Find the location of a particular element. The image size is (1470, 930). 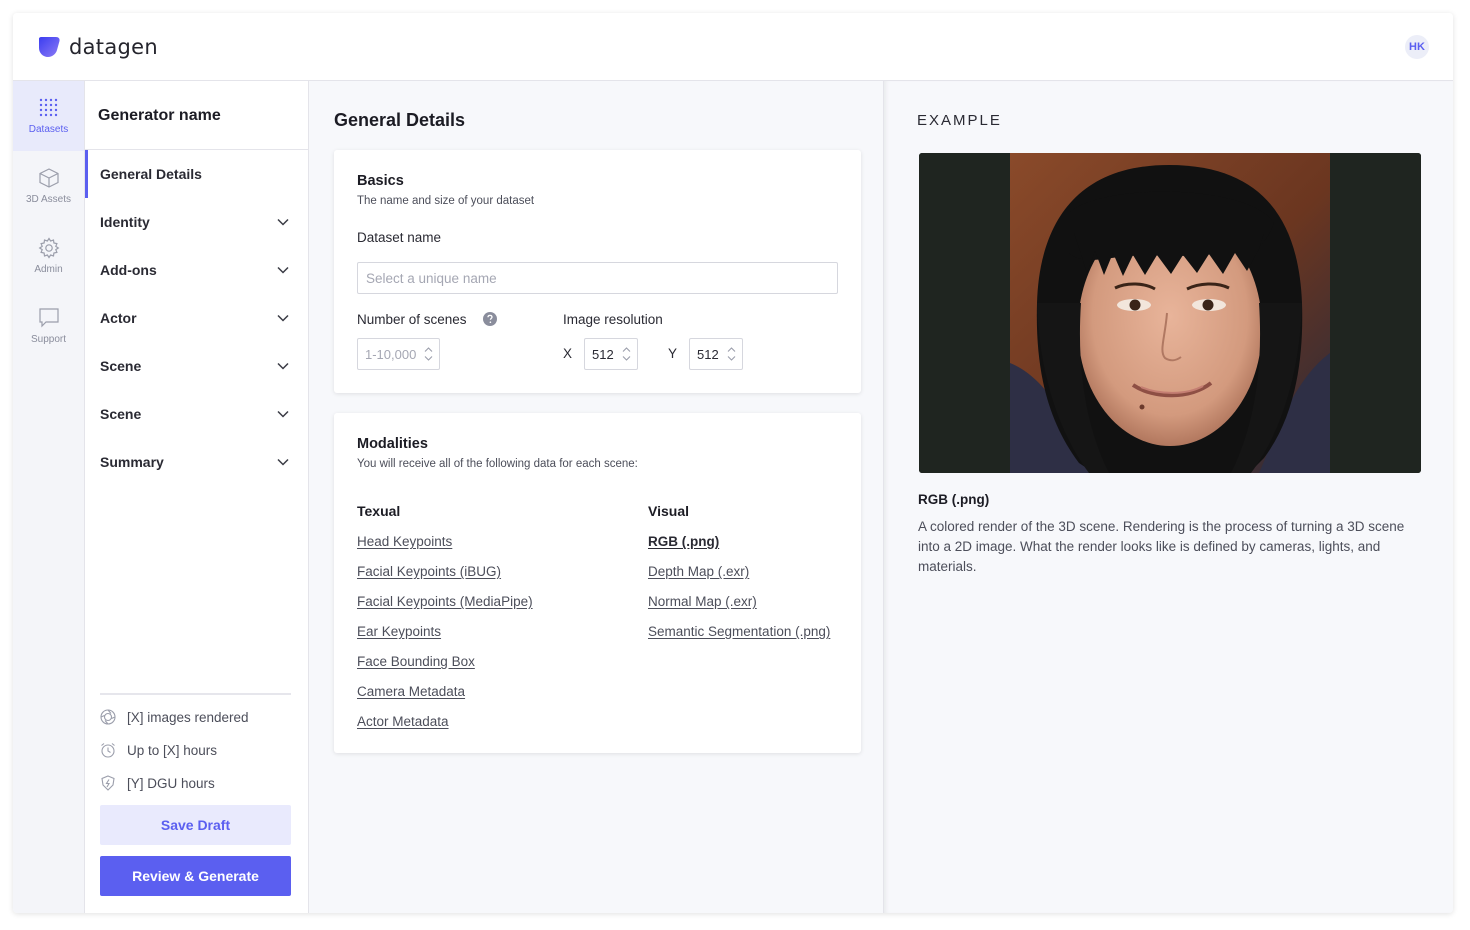

dataset-name-input is located at coordinates (597, 278).